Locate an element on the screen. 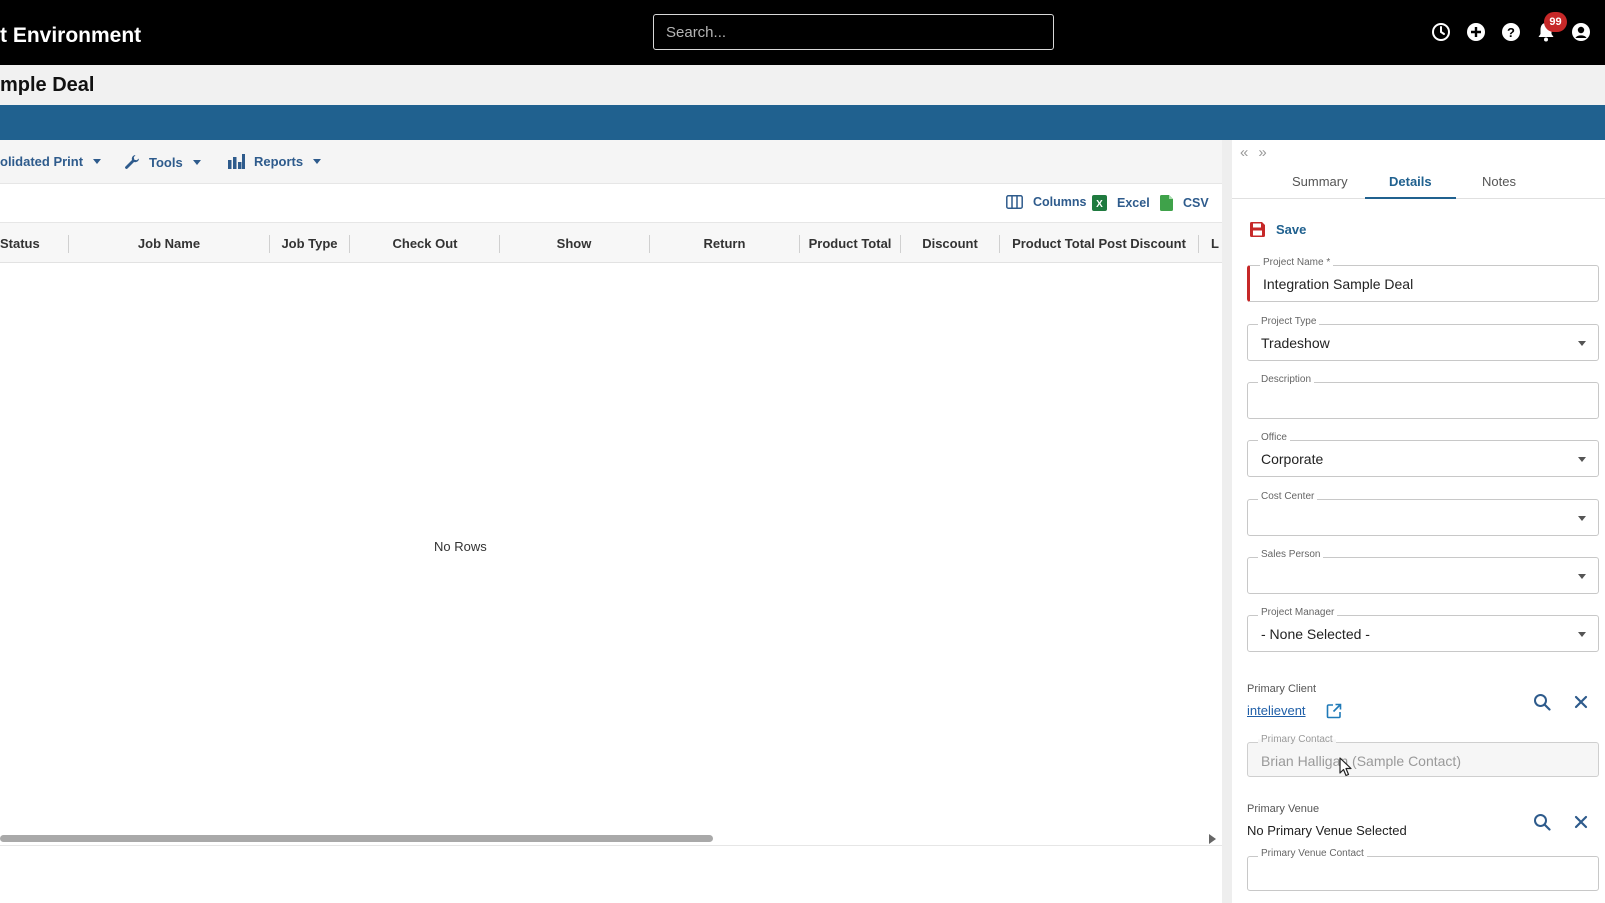 The image size is (1605, 903). history-clock-icon is located at coordinates (1441, 32).